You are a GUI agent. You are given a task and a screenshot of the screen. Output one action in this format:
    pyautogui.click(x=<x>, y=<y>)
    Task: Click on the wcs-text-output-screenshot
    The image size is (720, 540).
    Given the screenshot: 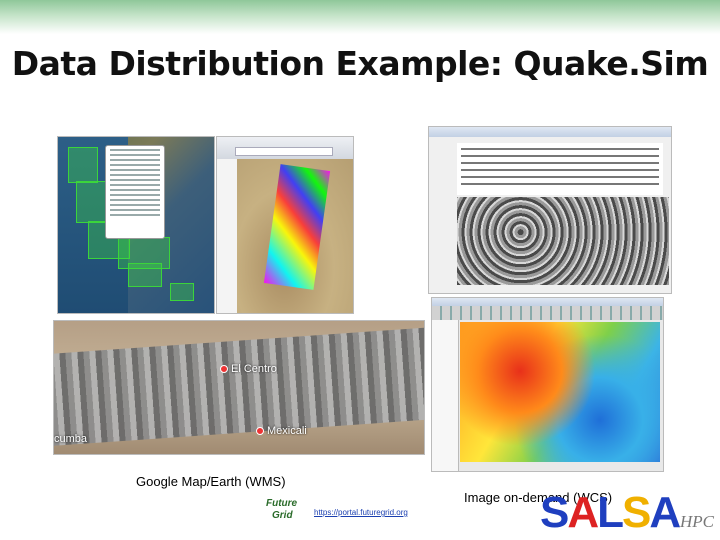 What is the action you would take?
    pyautogui.click(x=550, y=210)
    